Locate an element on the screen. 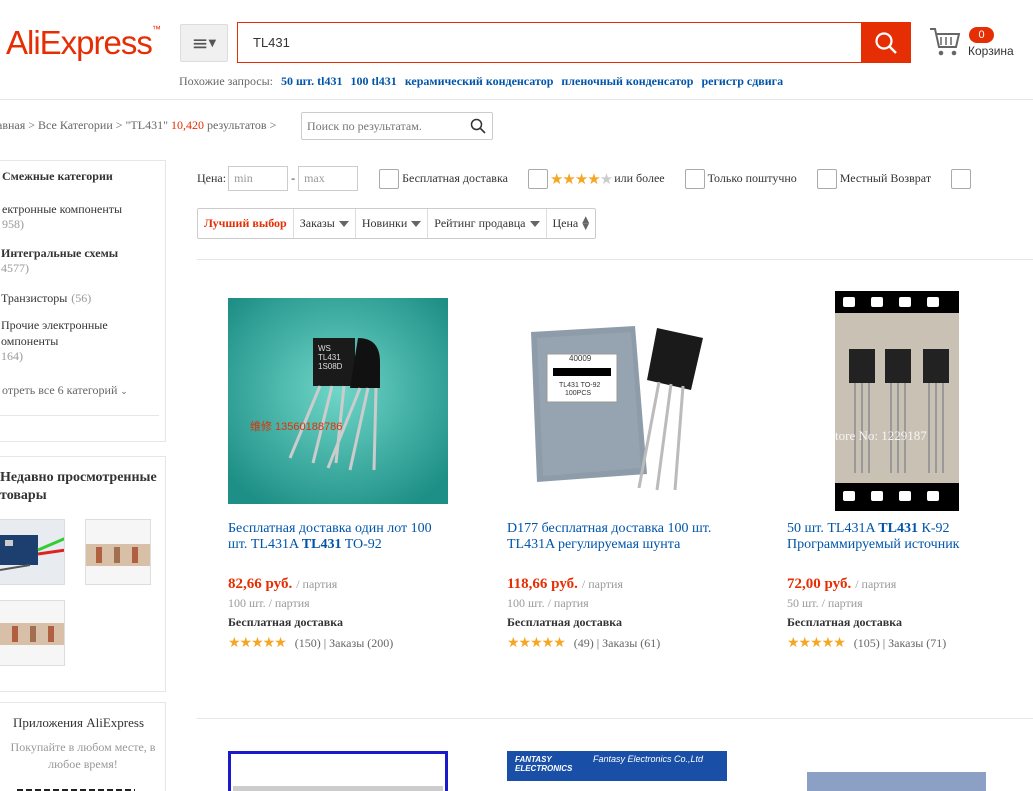 This screenshot has width=1033, height=791. breadcrumb-query: "TL431" is located at coordinates (146, 125).